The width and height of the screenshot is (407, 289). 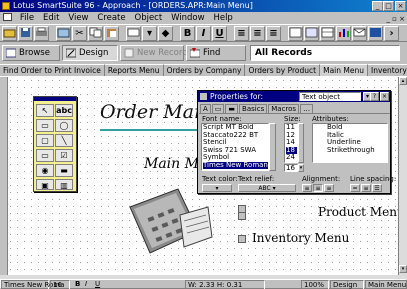 What do you see at coordinates (96, 284) in the screenshot?
I see `status-underline: U` at bounding box center [96, 284].